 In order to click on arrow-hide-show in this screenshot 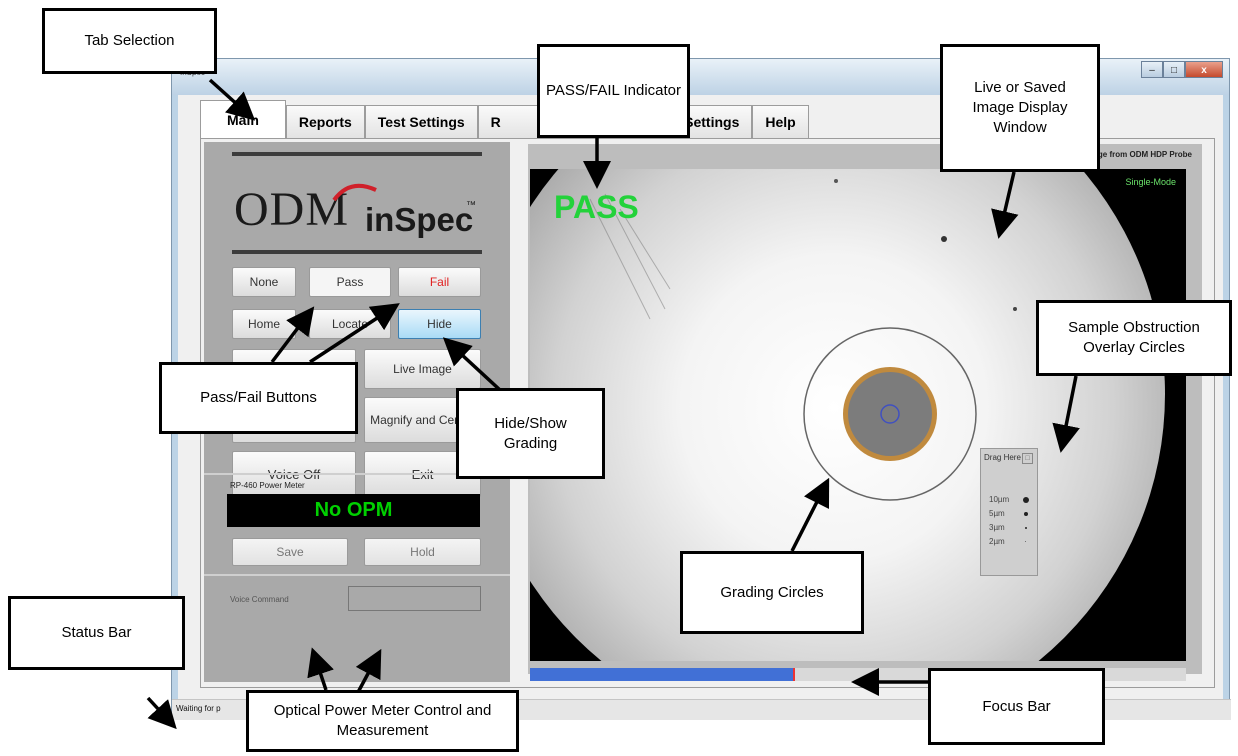, I will do `click(472, 364)`.